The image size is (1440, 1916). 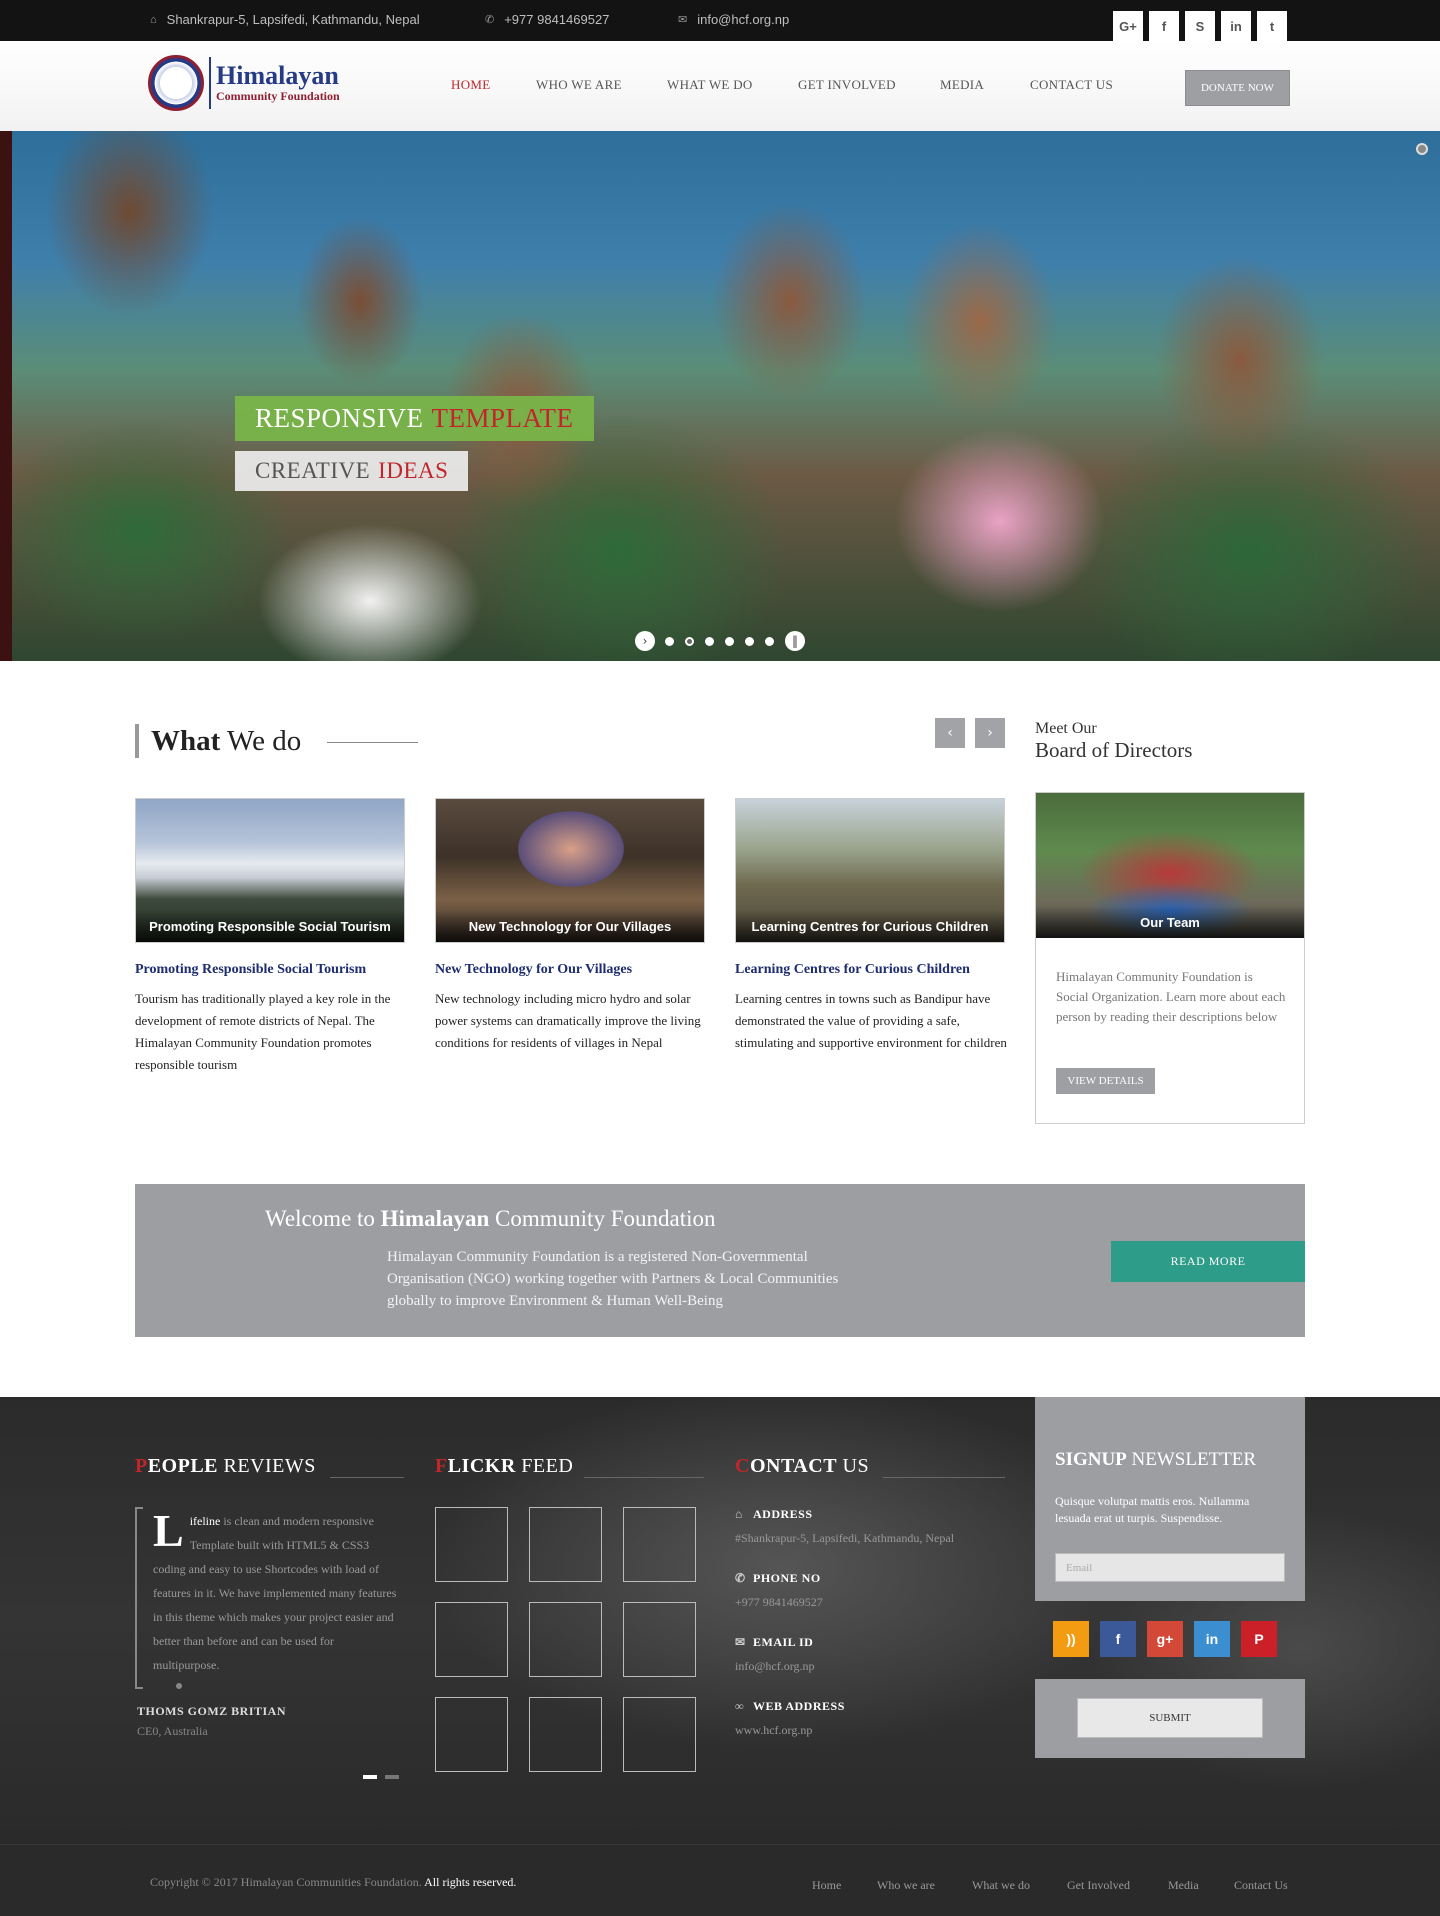 What do you see at coordinates (264, 741) in the screenshot?
I see `what-we-do-title-rest: We do` at bounding box center [264, 741].